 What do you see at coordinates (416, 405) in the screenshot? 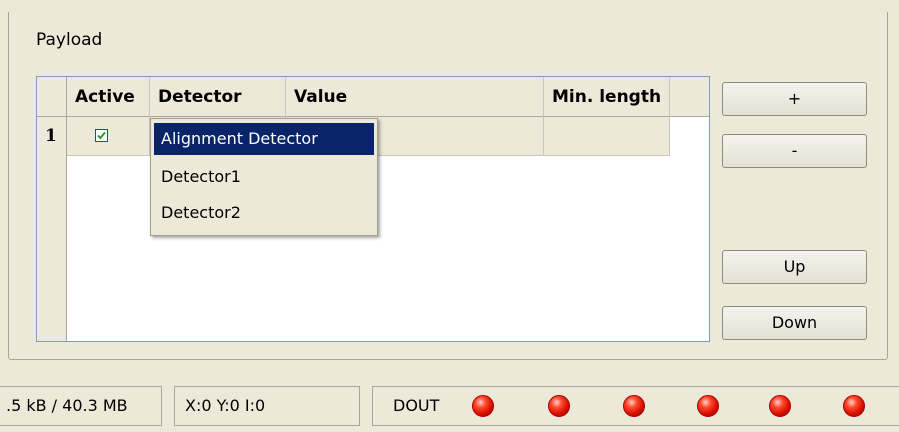
I see `dout-label: DOUT` at bounding box center [416, 405].